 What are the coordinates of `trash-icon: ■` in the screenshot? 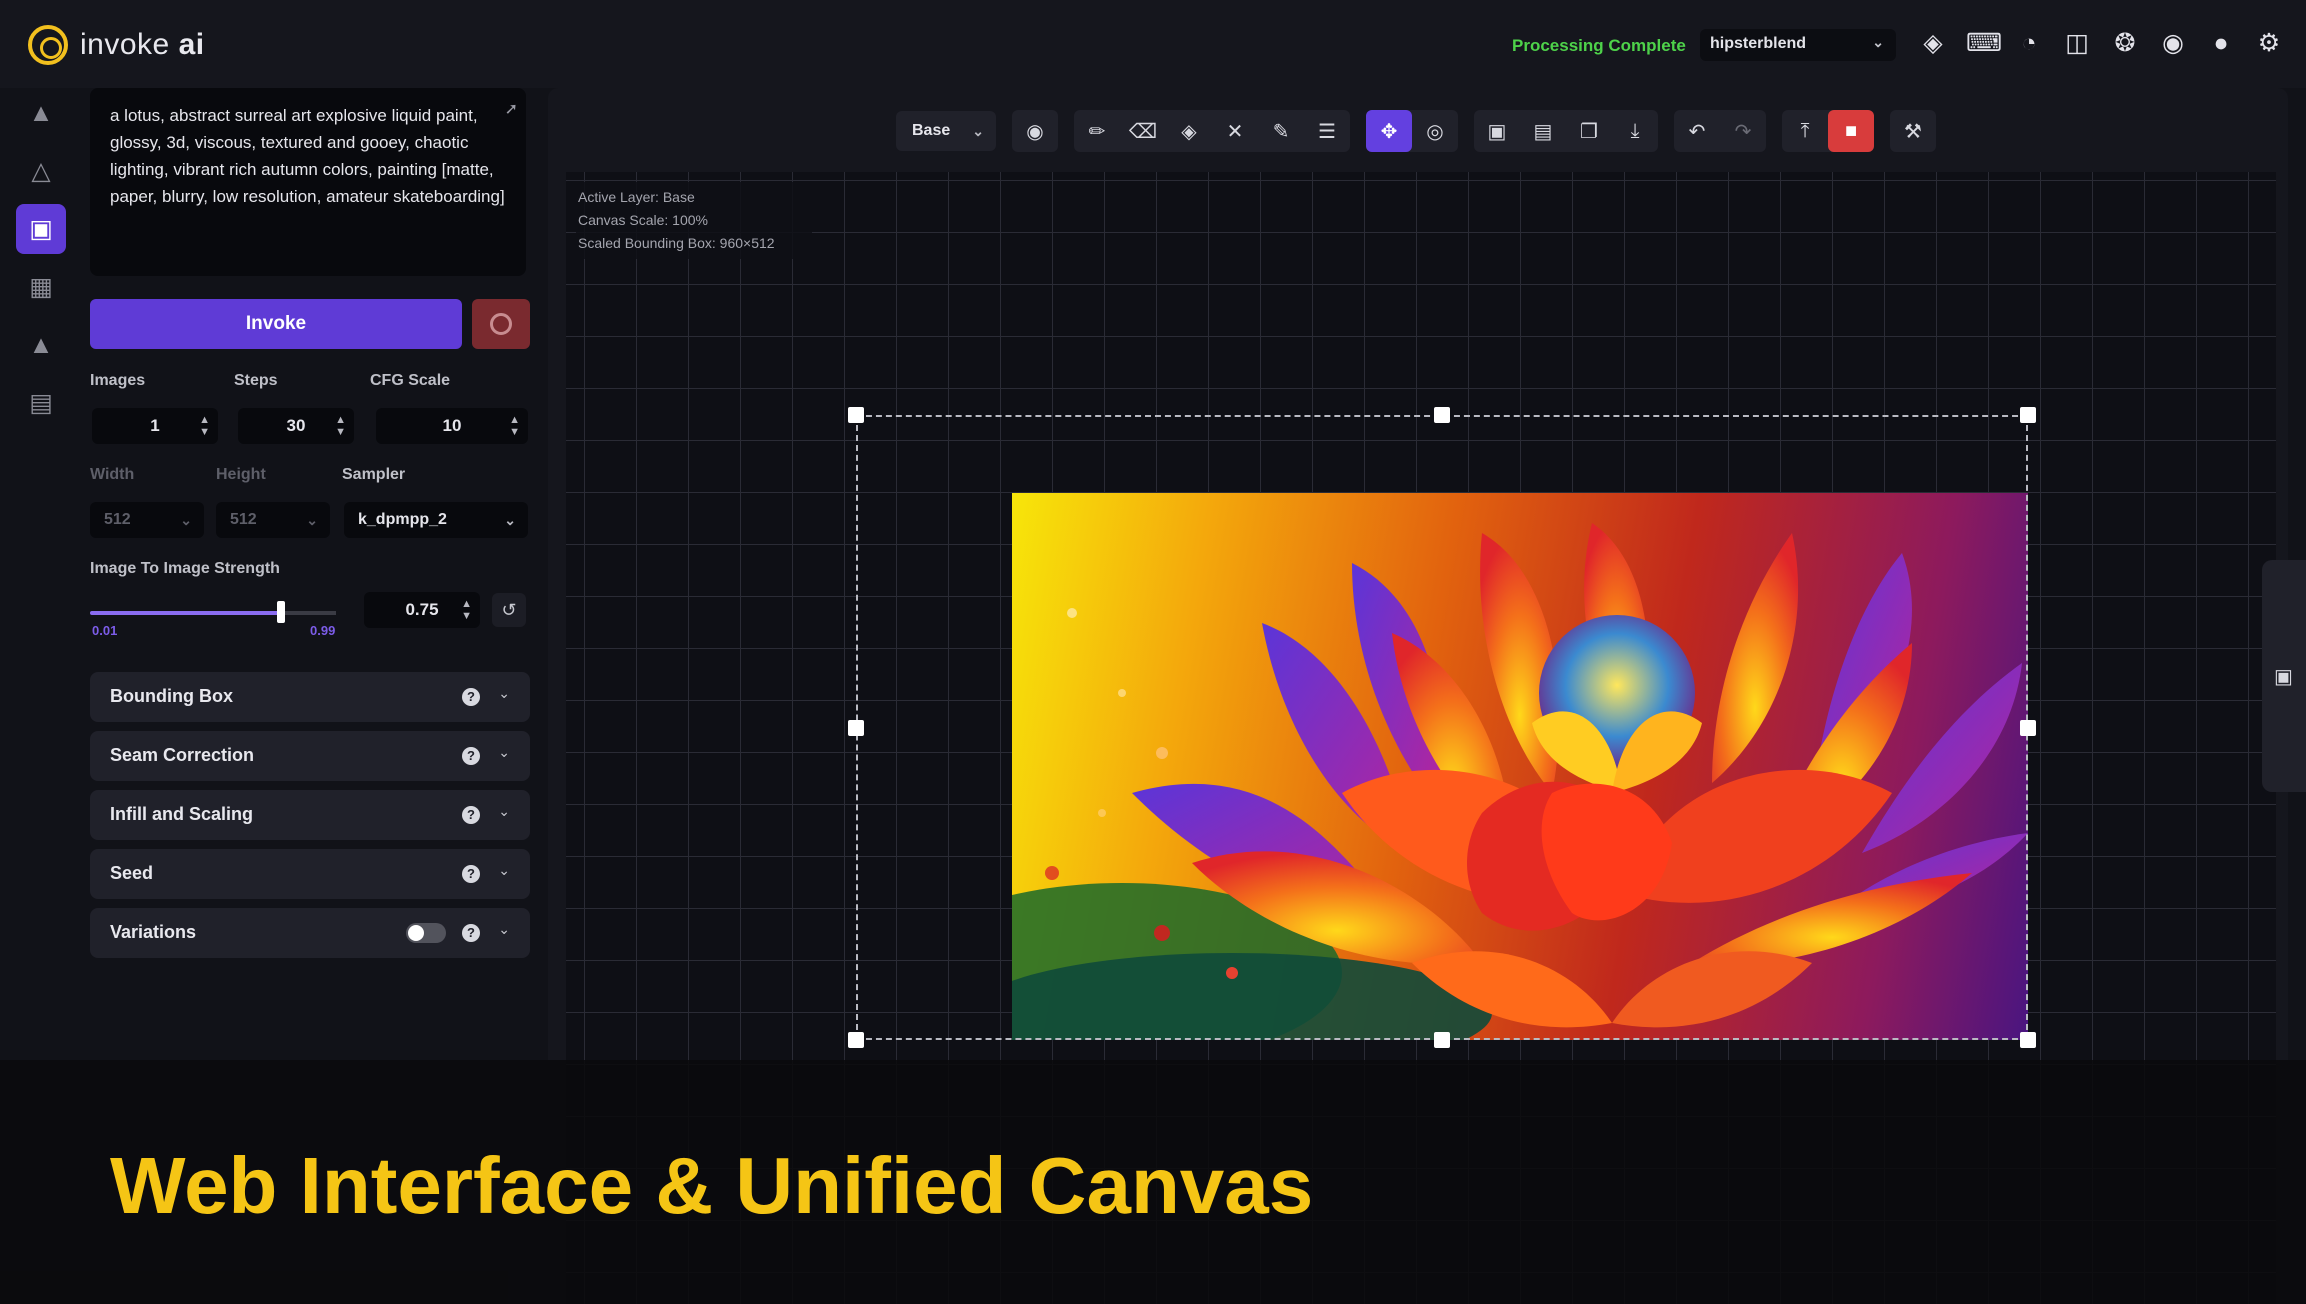 It's located at (1851, 131).